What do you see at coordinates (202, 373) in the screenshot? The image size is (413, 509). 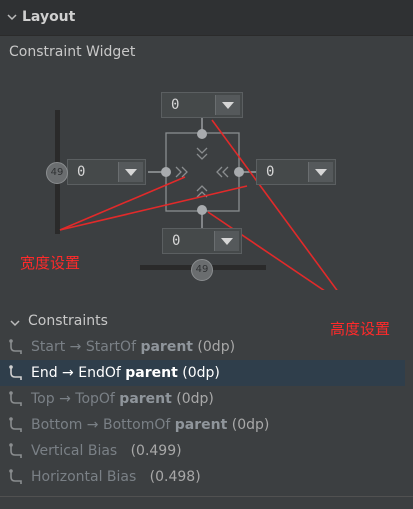 I see `constraint-row-end: End → EndOf parent (0dp)` at bounding box center [202, 373].